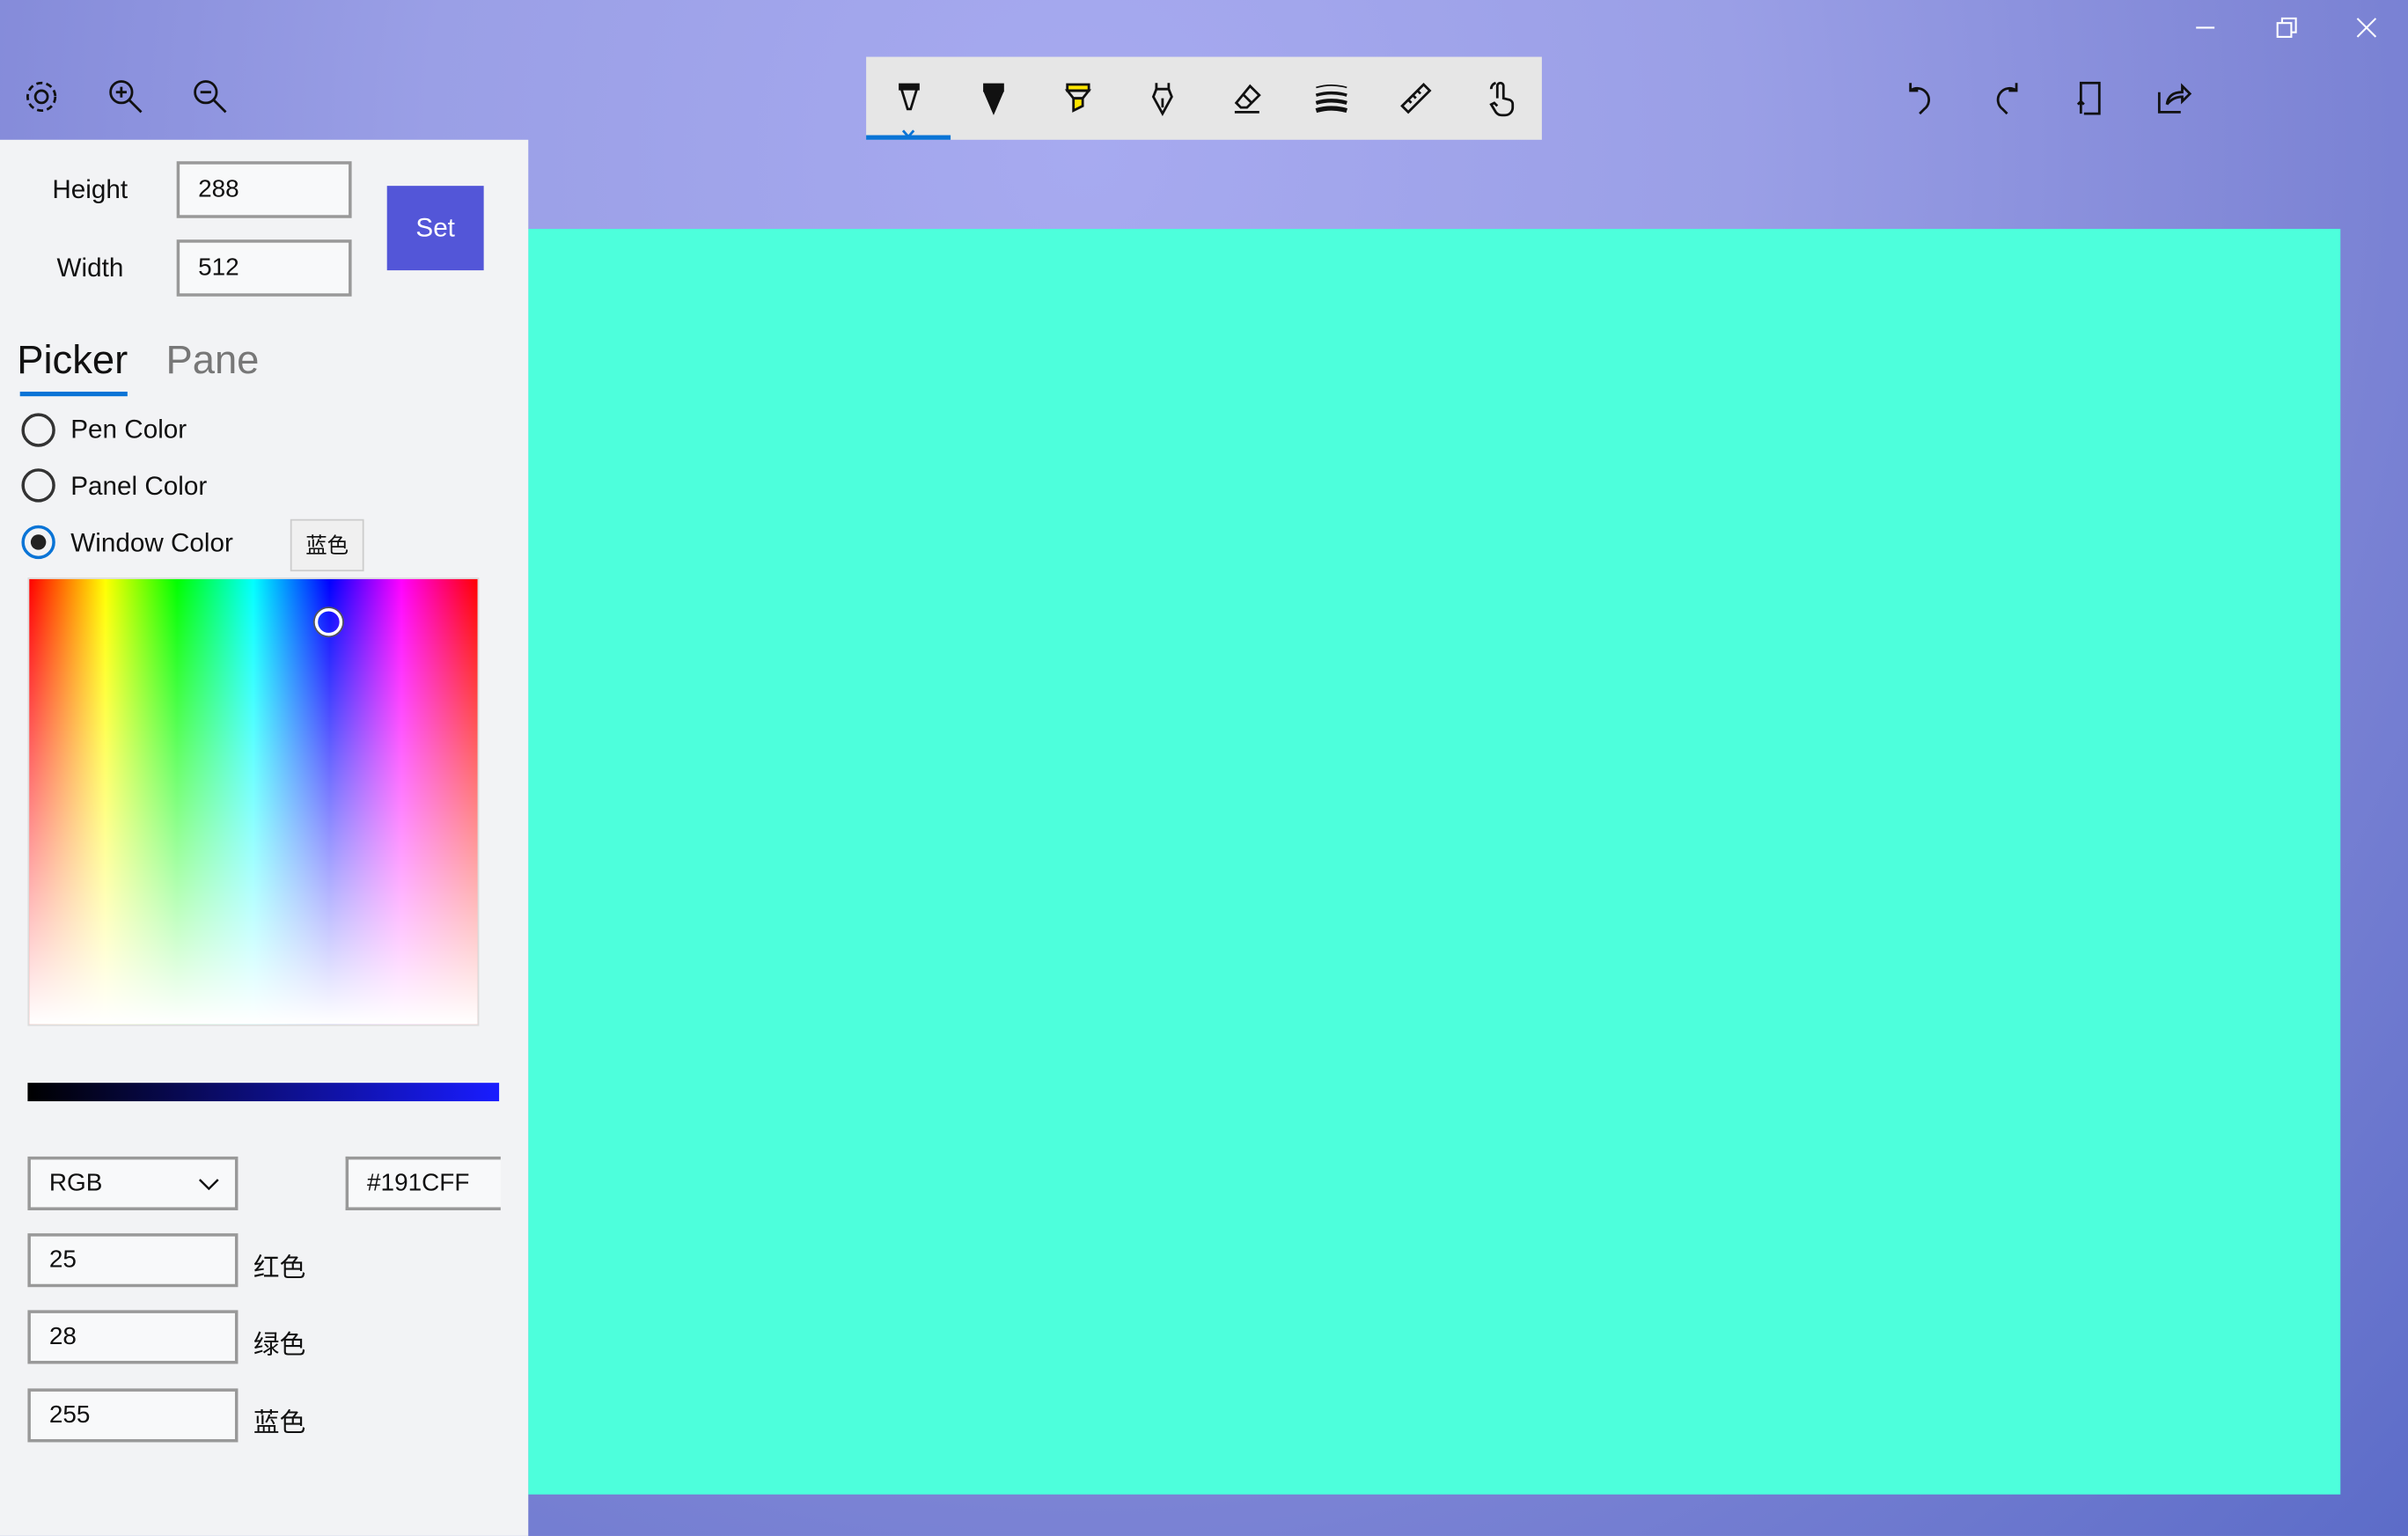  I want to click on crop-icon, so click(2090, 97).